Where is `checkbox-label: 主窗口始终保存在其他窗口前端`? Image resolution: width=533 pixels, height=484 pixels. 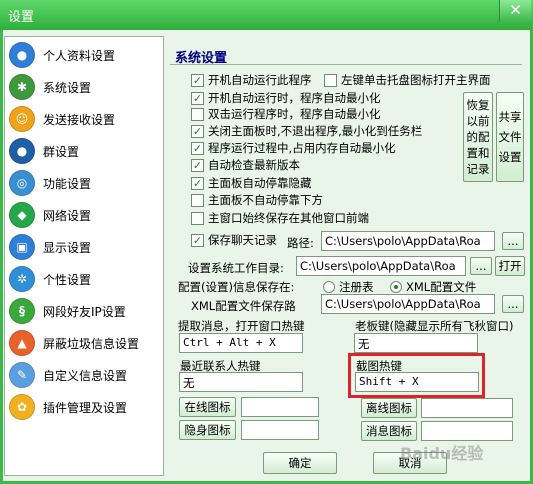
checkbox-label: 主窗口始终保存在其他窗口前端 is located at coordinates (288, 218).